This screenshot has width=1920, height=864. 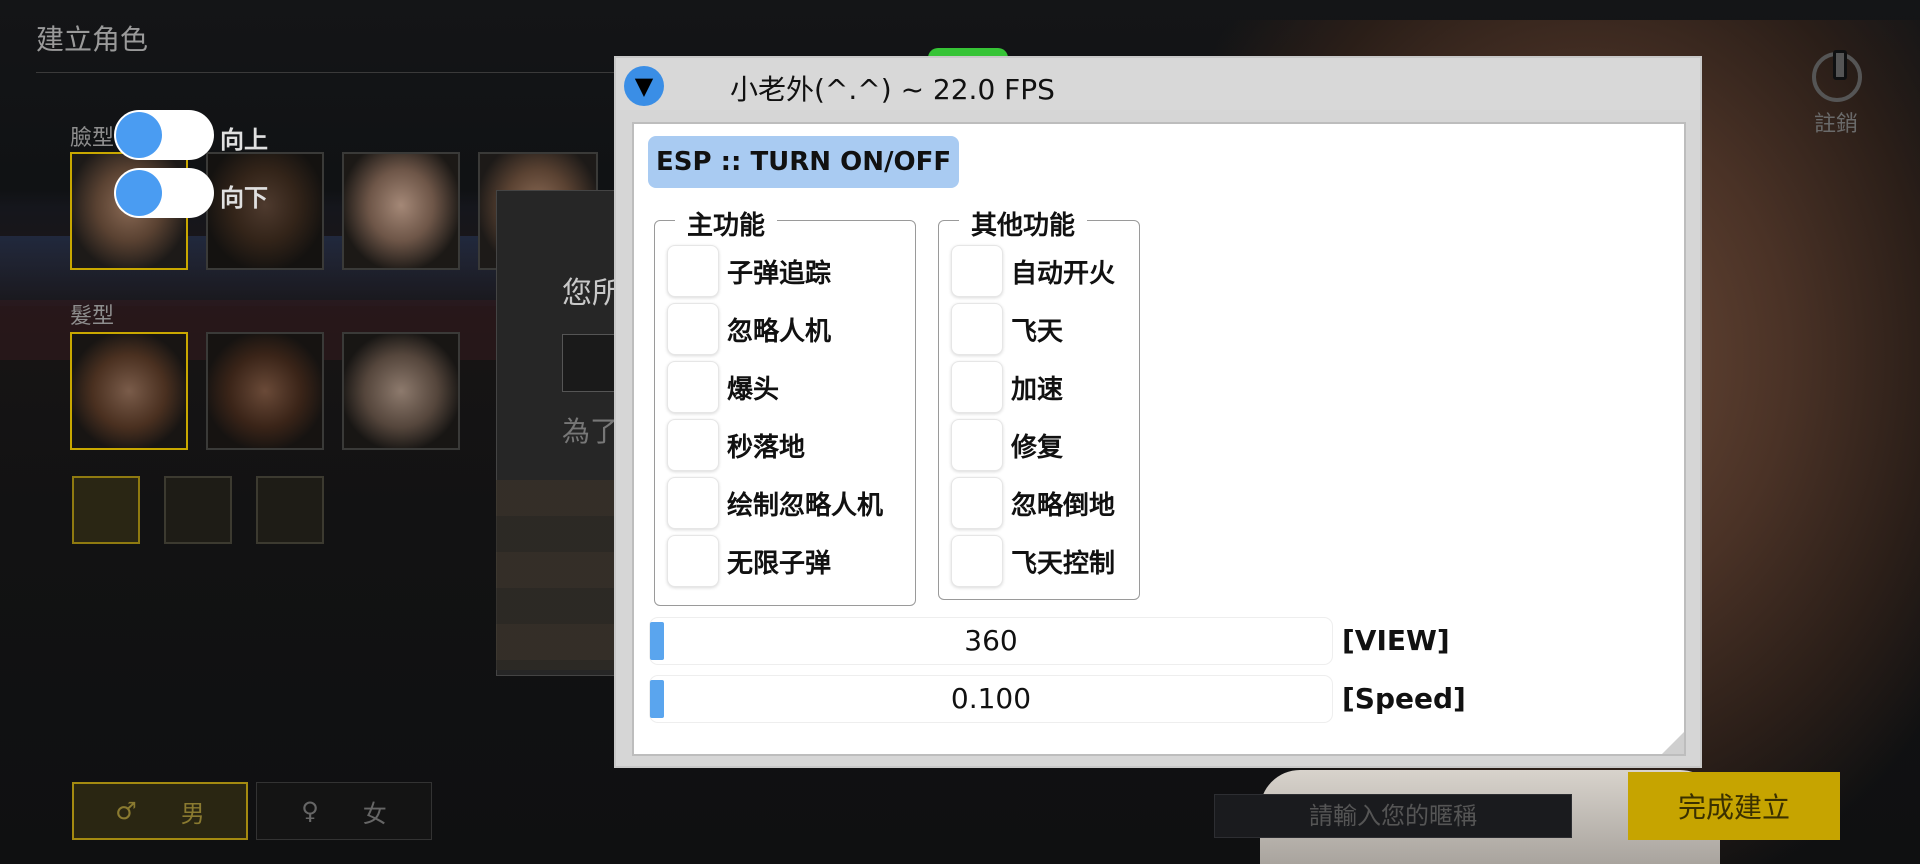 I want to click on title-divider, so click(x=336, y=72).